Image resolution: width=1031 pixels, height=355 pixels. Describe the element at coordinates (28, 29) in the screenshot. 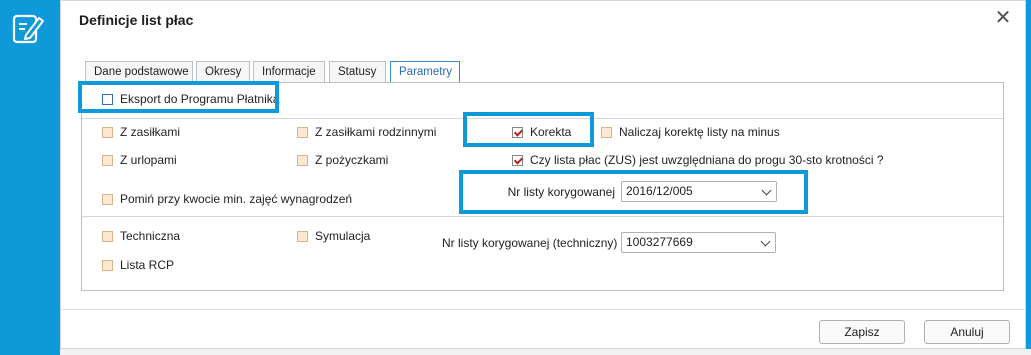

I see `edit-document-icon` at that location.